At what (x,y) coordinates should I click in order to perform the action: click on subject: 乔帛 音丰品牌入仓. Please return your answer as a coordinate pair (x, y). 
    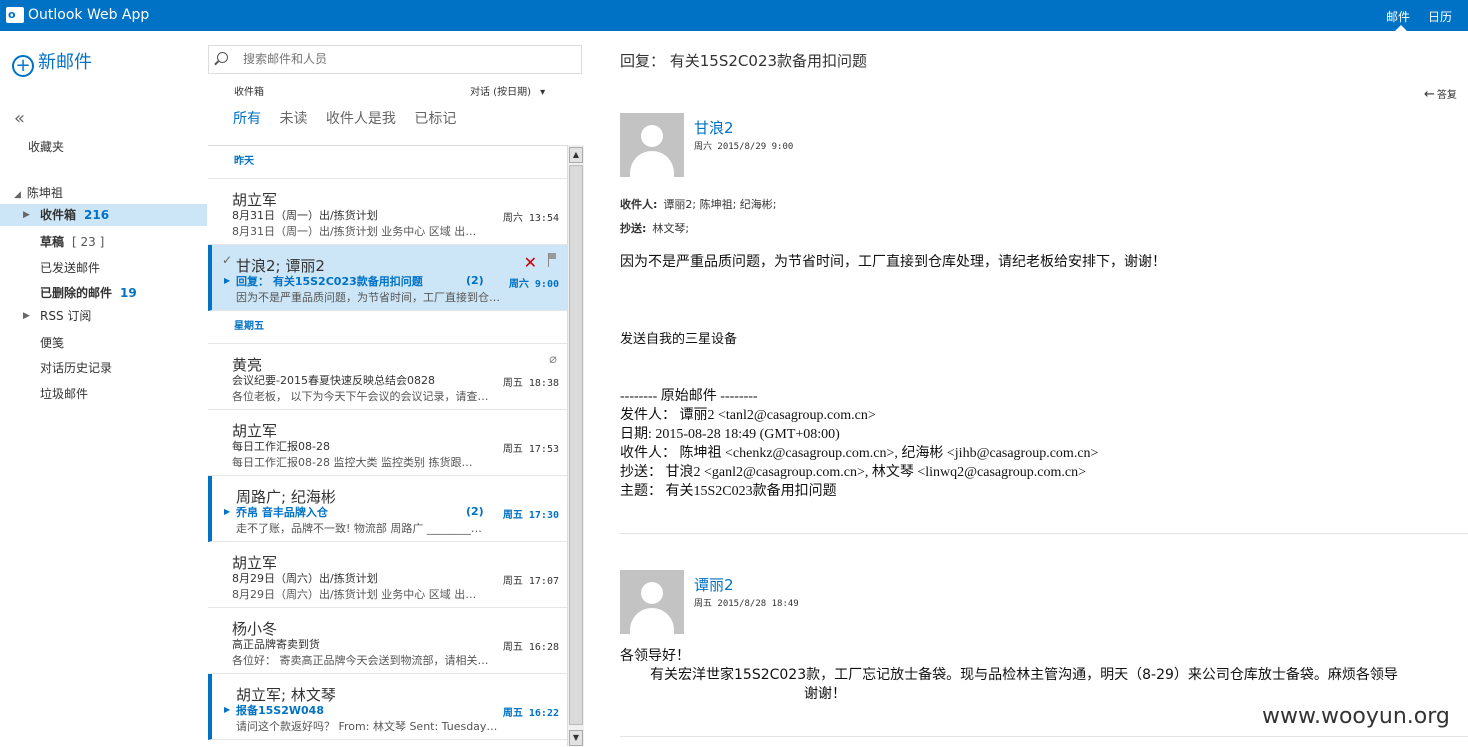
    Looking at the image, I should click on (282, 512).